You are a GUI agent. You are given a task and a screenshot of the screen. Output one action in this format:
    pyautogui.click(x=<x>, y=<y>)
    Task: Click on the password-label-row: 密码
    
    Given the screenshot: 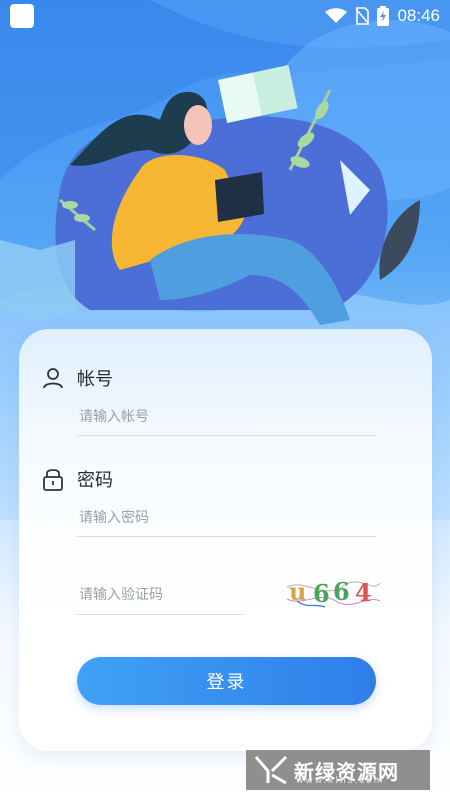 What is the action you would take?
    pyautogui.click(x=77, y=479)
    